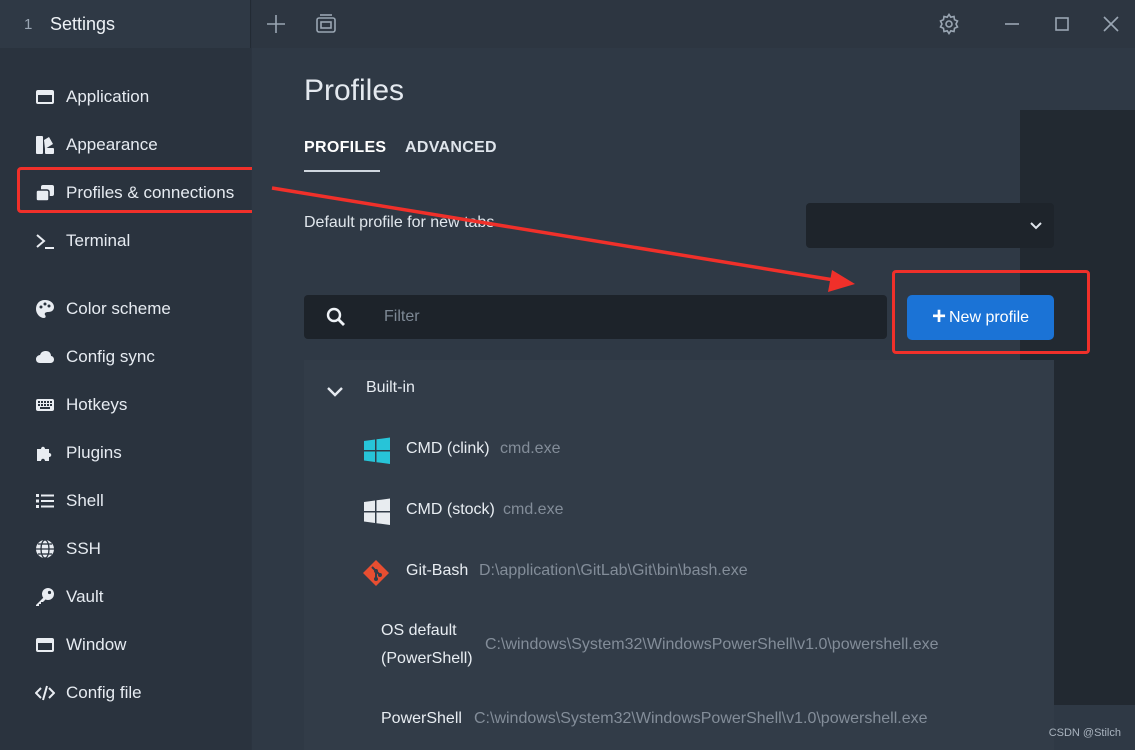  I want to click on profile-command: D:\application\GitLab\Git\bin\bash.exe, so click(613, 570).